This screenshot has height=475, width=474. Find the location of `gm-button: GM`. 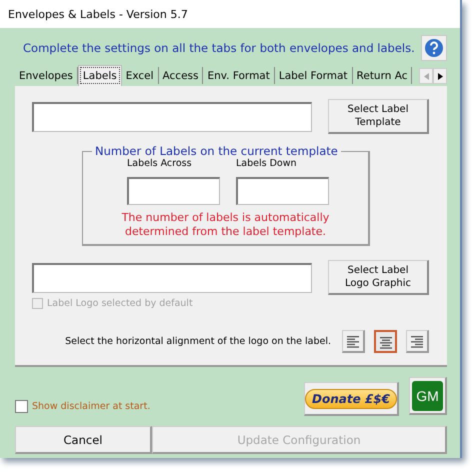

gm-button: GM is located at coordinates (428, 396).